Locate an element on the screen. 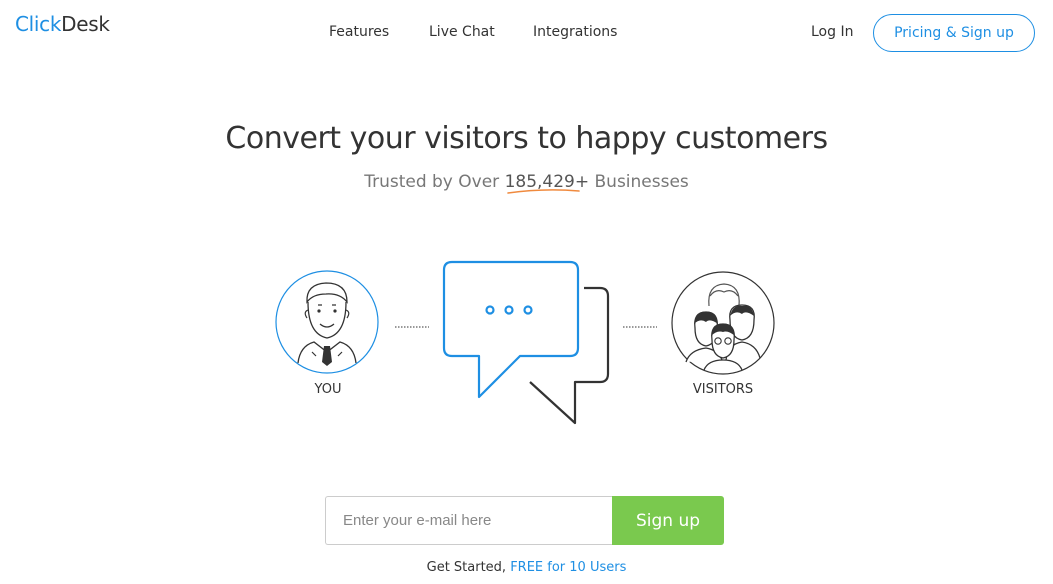 The width and height of the screenshot is (1053, 584). nav-features: Features is located at coordinates (359, 32).